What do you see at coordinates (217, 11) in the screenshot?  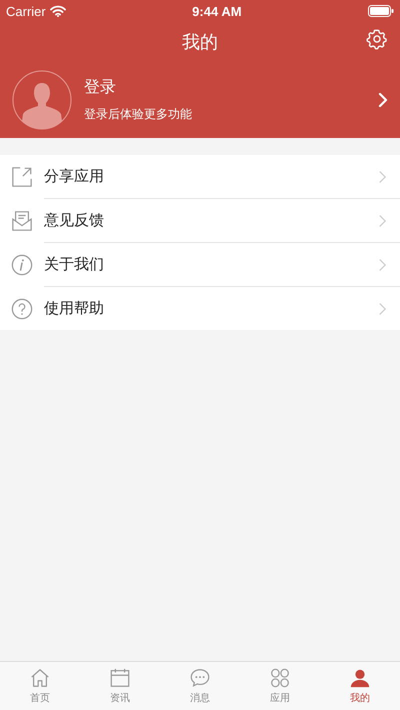 I see `status-time: 9:44 AM` at bounding box center [217, 11].